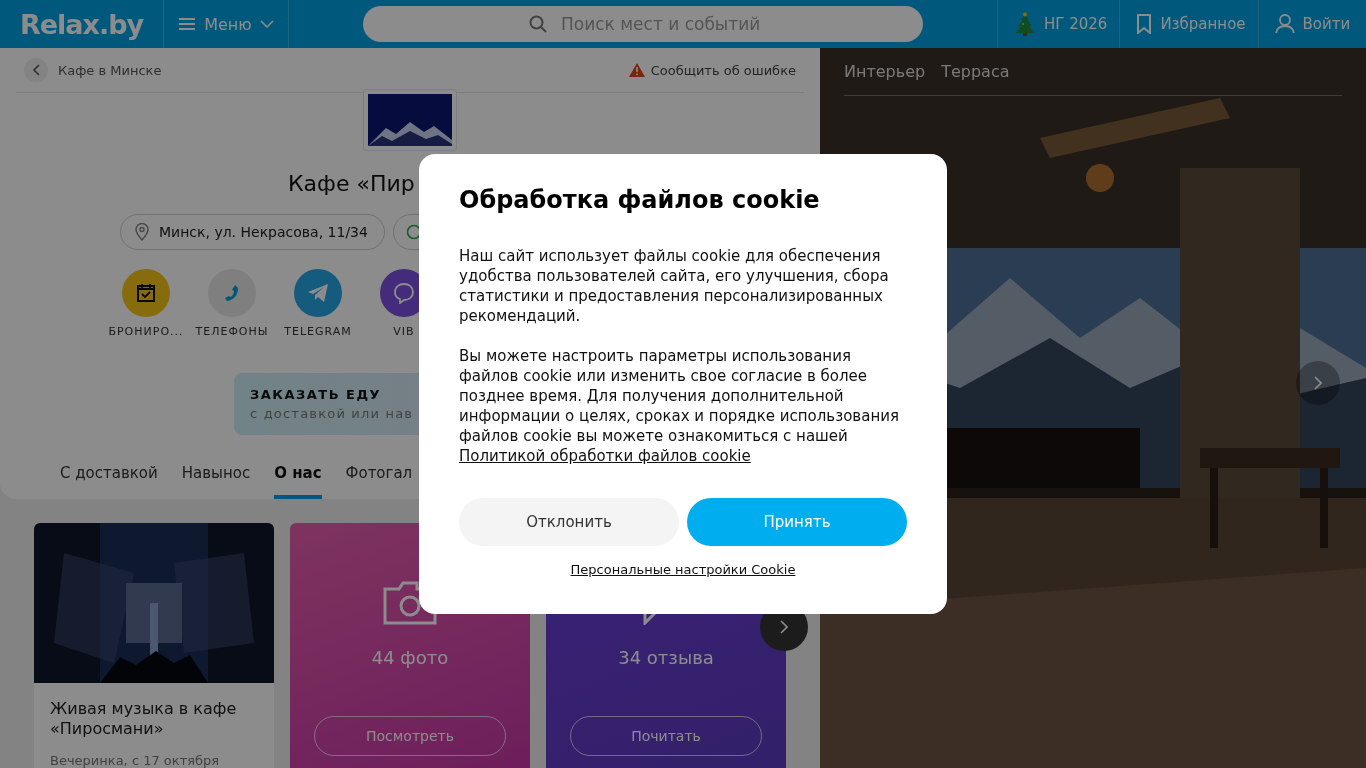 The height and width of the screenshot is (768, 1366). What do you see at coordinates (636, 70) in the screenshot?
I see `warning-icon` at bounding box center [636, 70].